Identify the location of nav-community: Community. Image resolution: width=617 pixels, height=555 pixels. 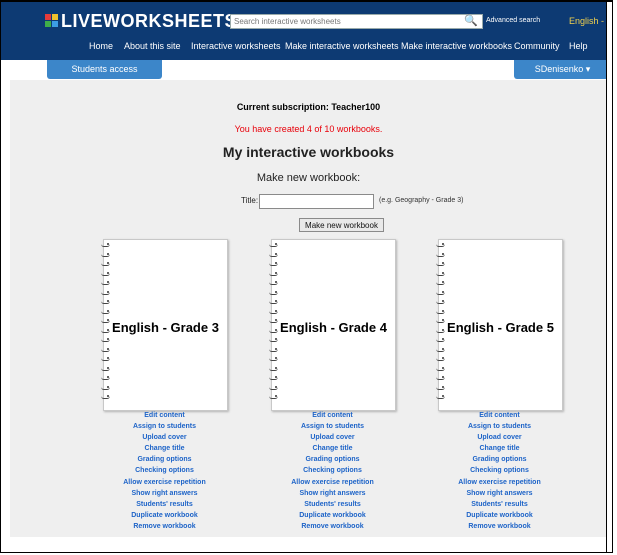
(537, 46).